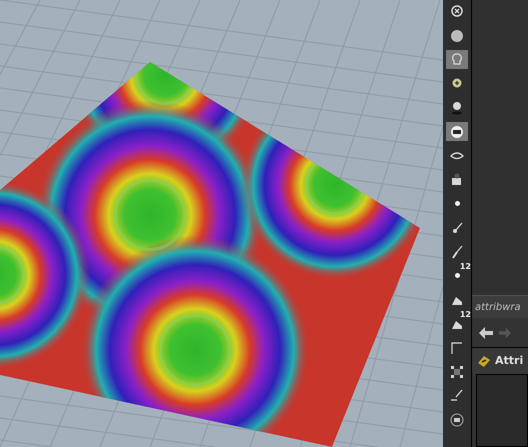 This screenshot has height=447, width=528. I want to click on dots-grid-icon, so click(457, 372).